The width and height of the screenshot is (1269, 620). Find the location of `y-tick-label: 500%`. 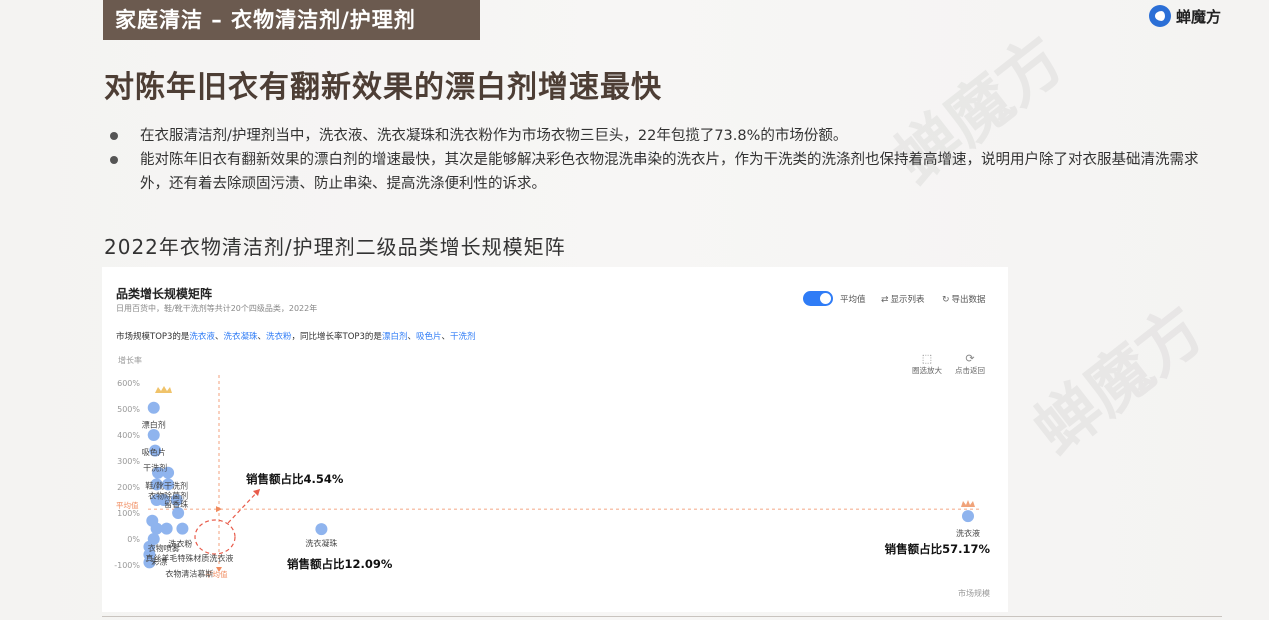

y-tick-label: 500% is located at coordinates (128, 409).